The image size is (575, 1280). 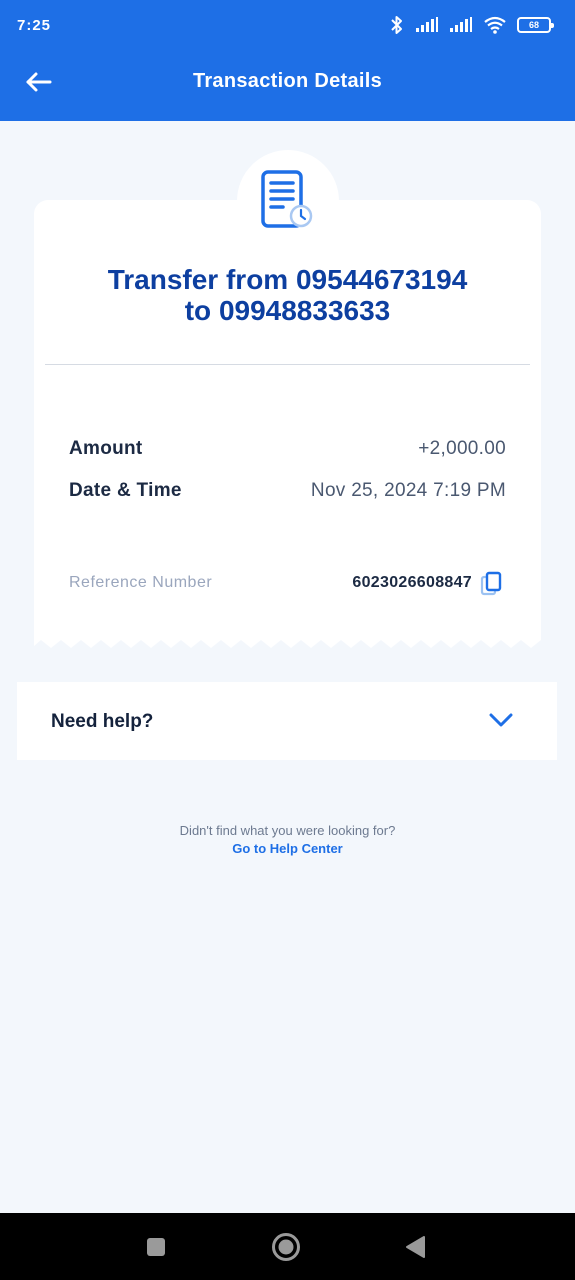 What do you see at coordinates (106, 448) in the screenshot?
I see `amount-label: Amount` at bounding box center [106, 448].